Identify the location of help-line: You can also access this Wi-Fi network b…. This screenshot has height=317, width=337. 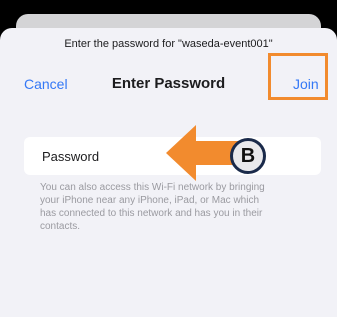
(152, 187).